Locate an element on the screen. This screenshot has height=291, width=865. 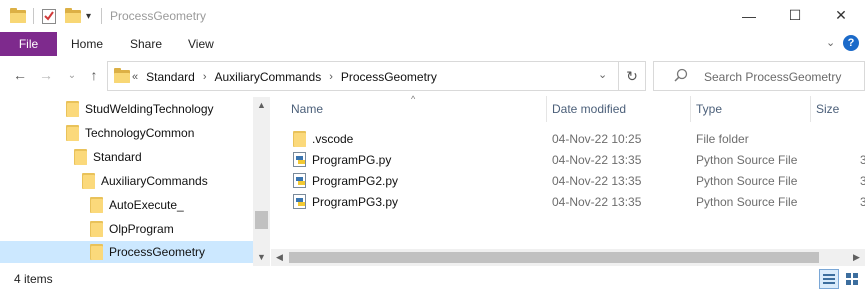
file-type: File folder is located at coordinates (722, 139).